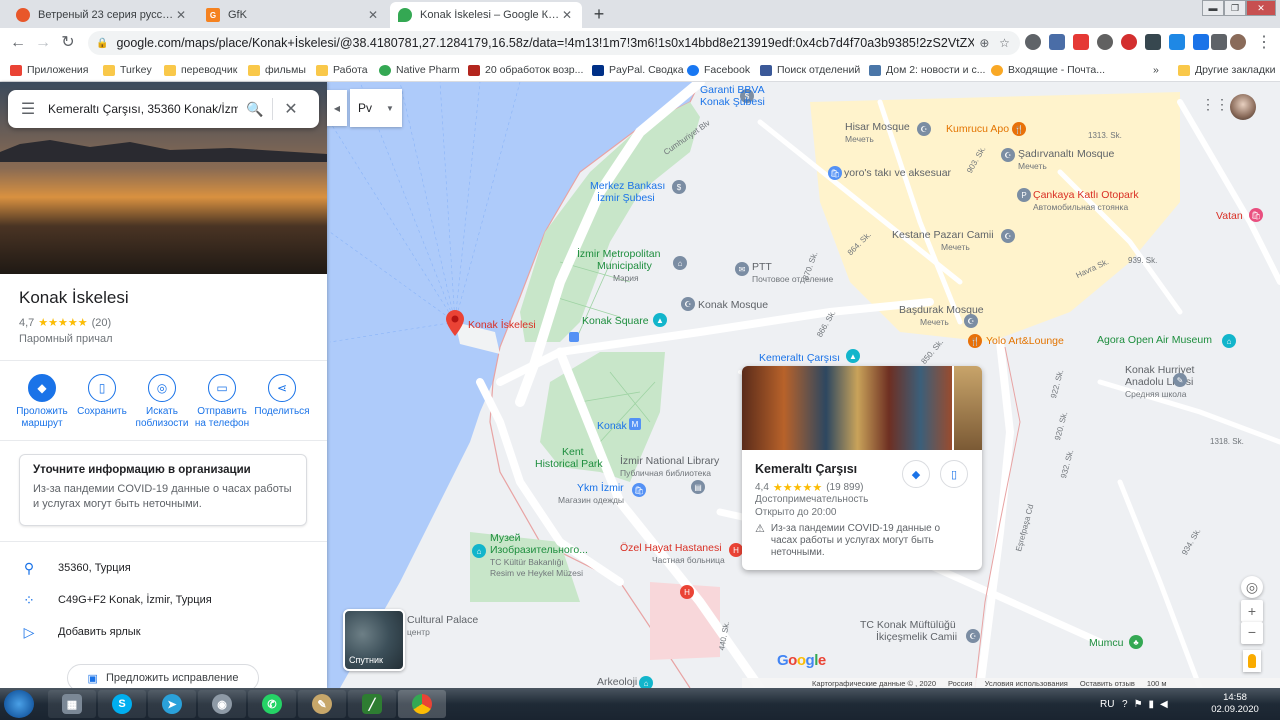 The image size is (1280, 720). Describe the element at coordinates (172, 704) in the screenshot. I see `taskbar-telegram: ➤` at that location.